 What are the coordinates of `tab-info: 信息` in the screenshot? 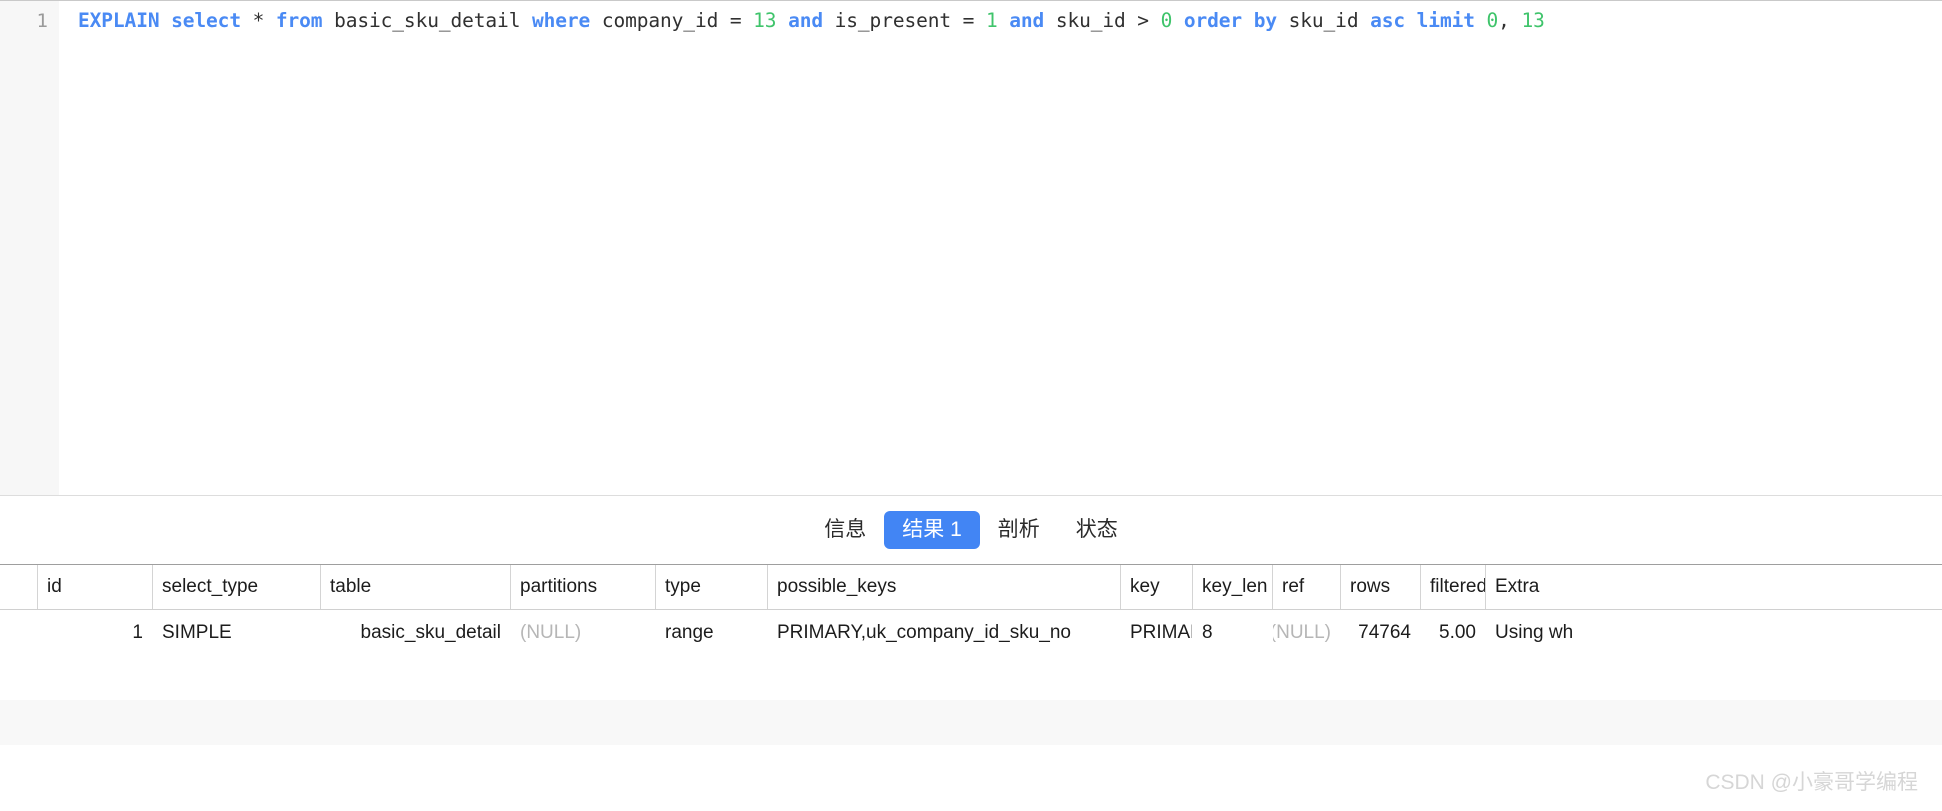 It's located at (845, 530).